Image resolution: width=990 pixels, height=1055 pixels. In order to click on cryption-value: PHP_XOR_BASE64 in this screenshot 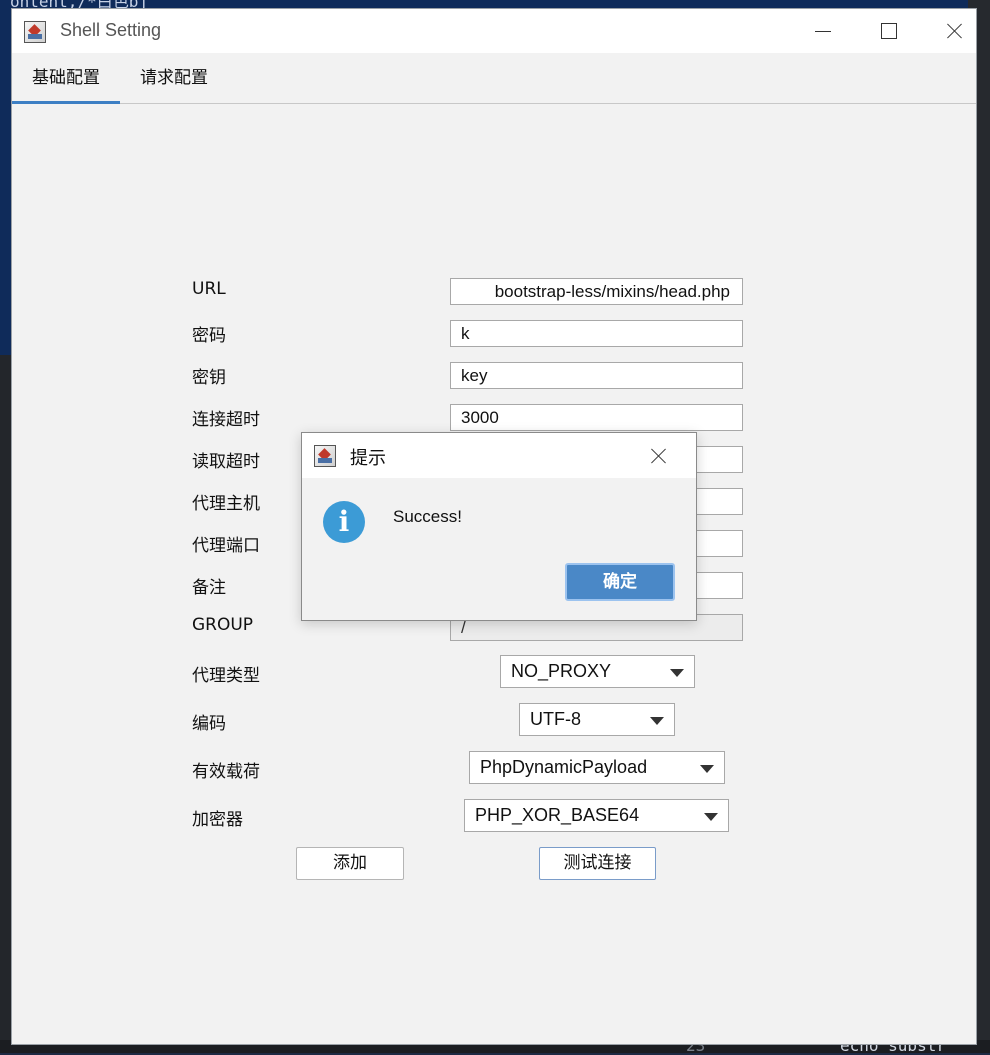, I will do `click(557, 815)`.